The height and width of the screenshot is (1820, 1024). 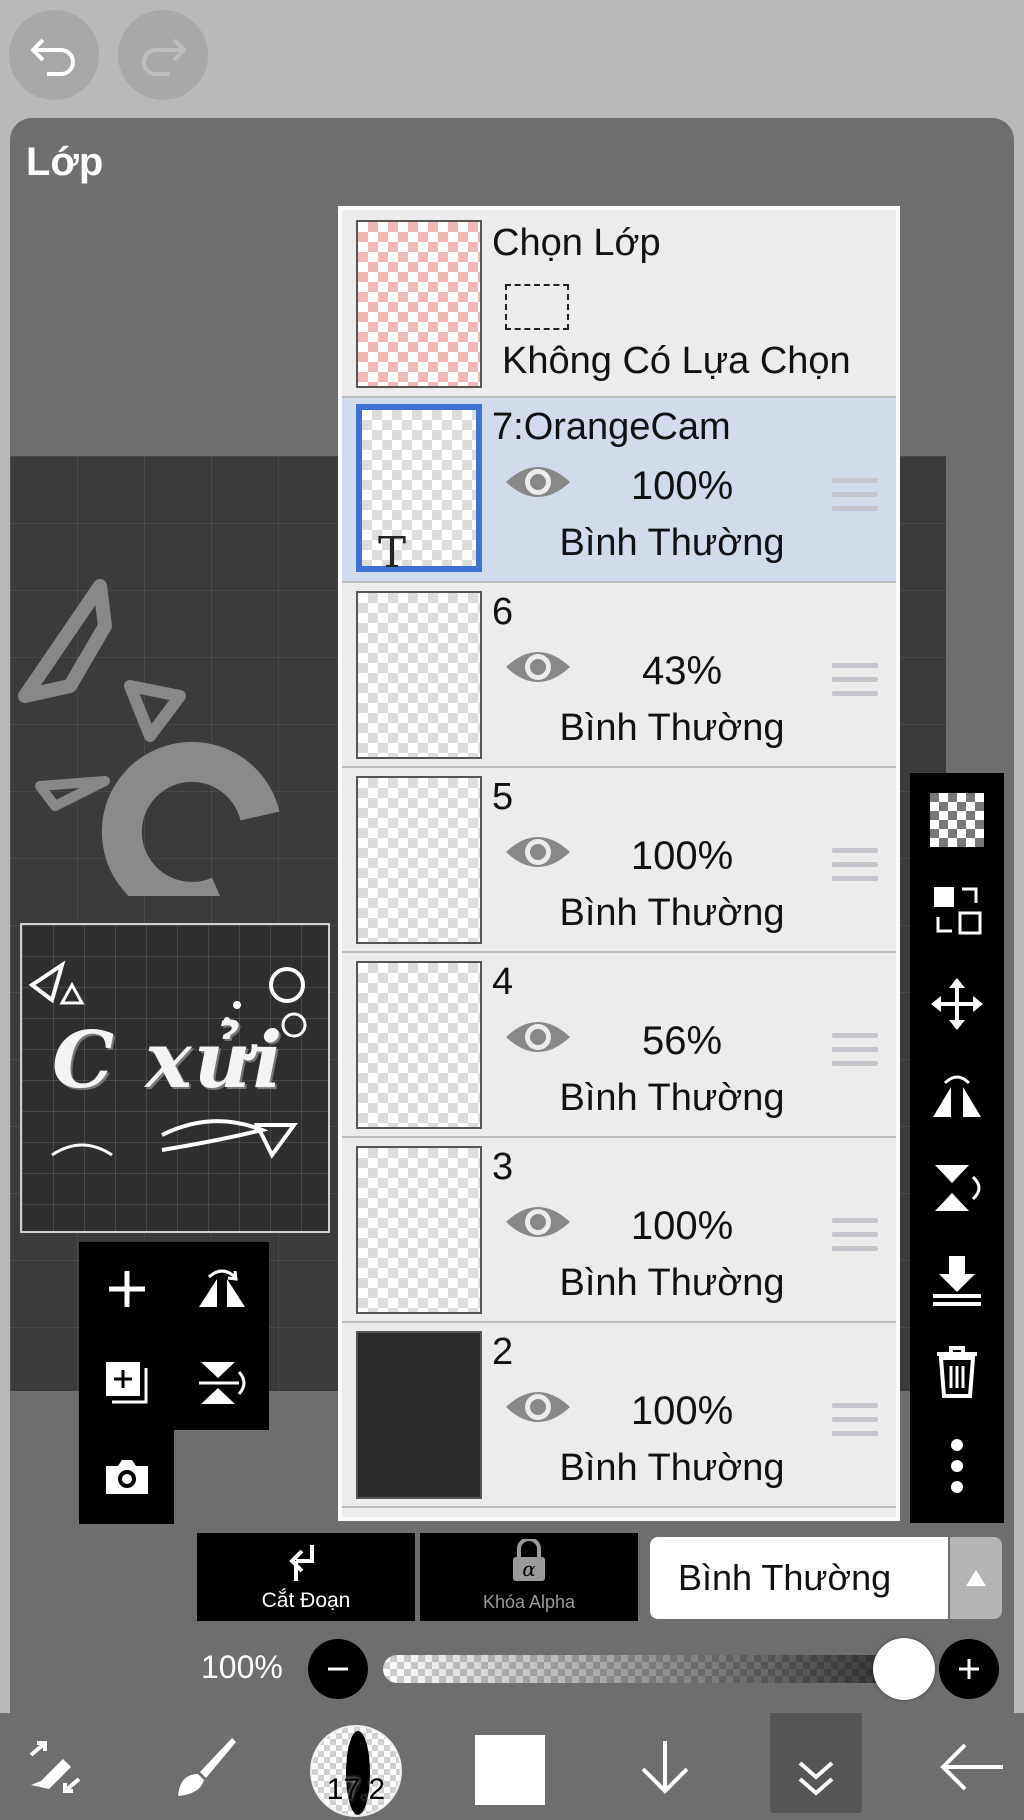 What do you see at coordinates (537, 307) in the screenshot?
I see `selection-marquee-icon` at bounding box center [537, 307].